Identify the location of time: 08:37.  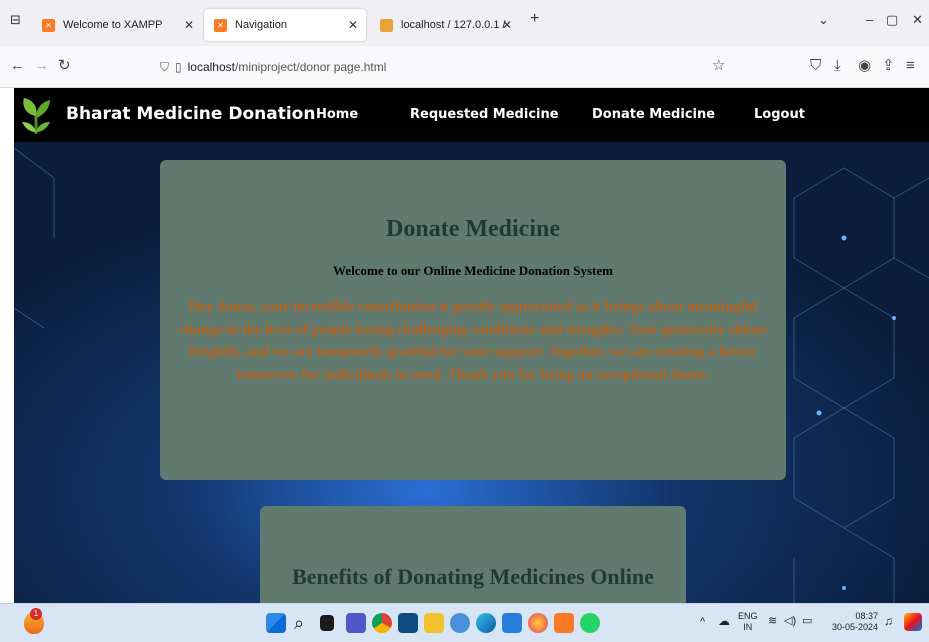
(866, 616).